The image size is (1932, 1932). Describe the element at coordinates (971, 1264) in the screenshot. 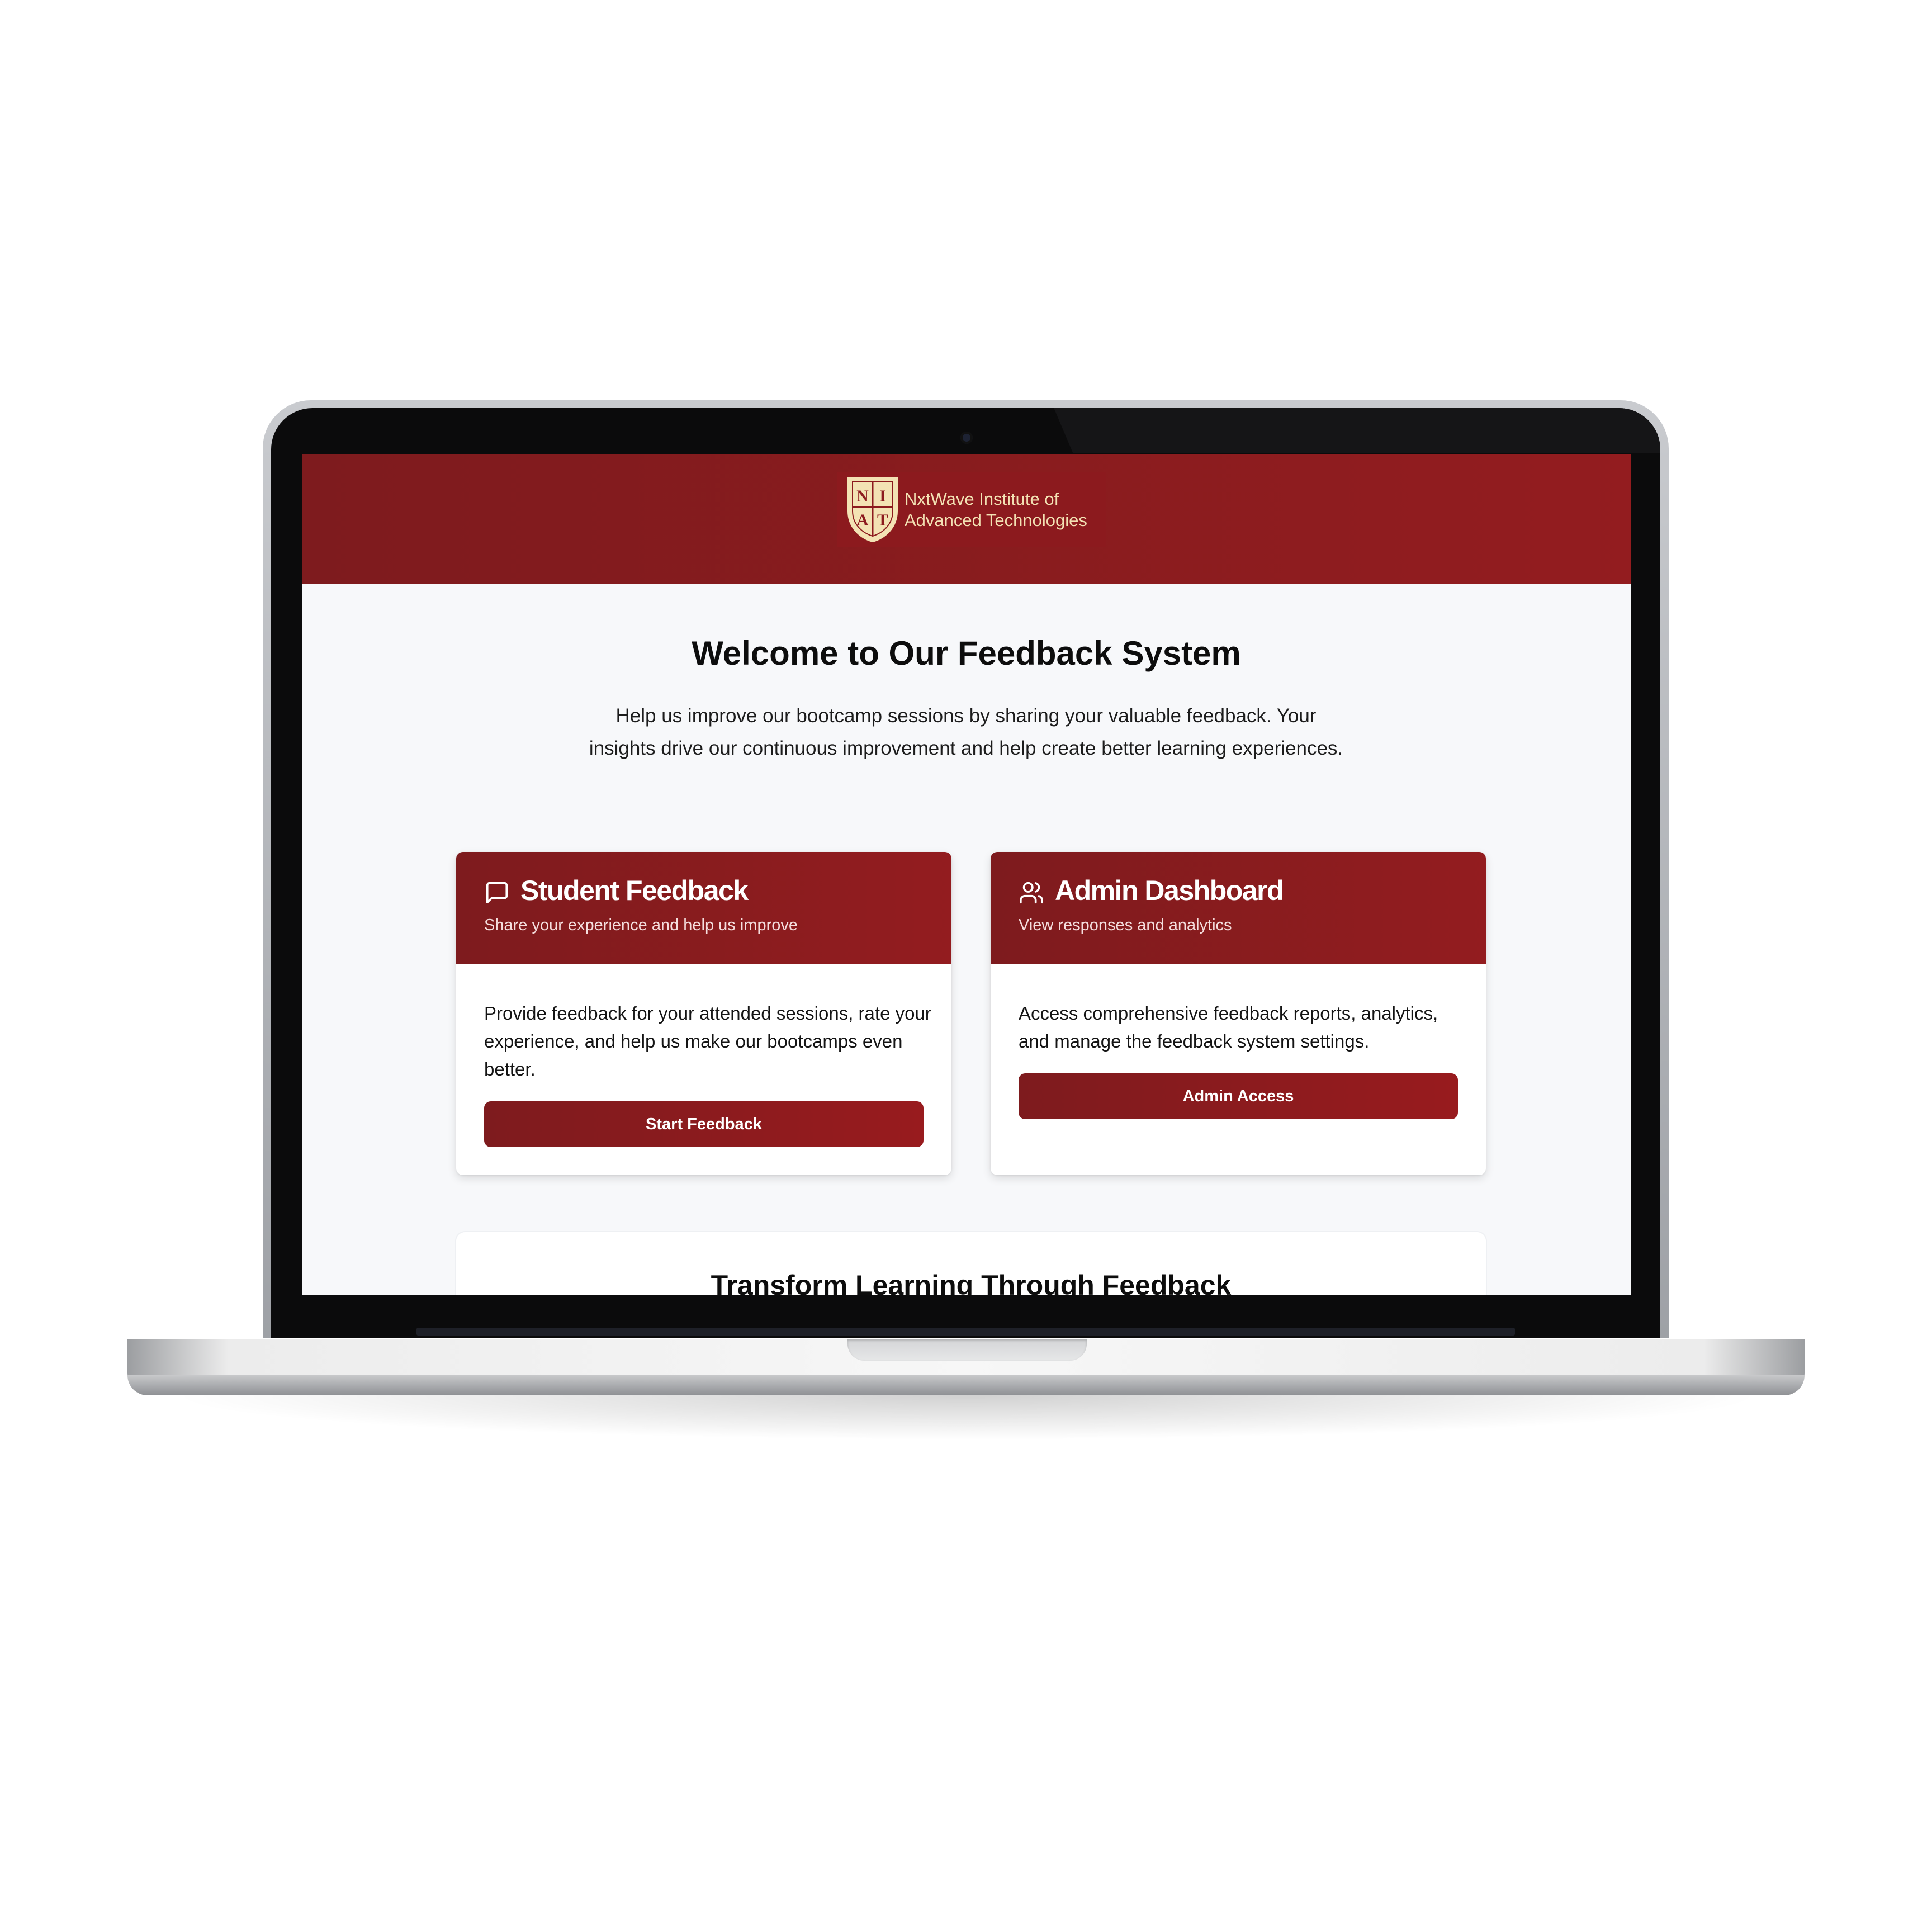

I see `transform-learning-section: Transform Learning Through Feedback` at that location.